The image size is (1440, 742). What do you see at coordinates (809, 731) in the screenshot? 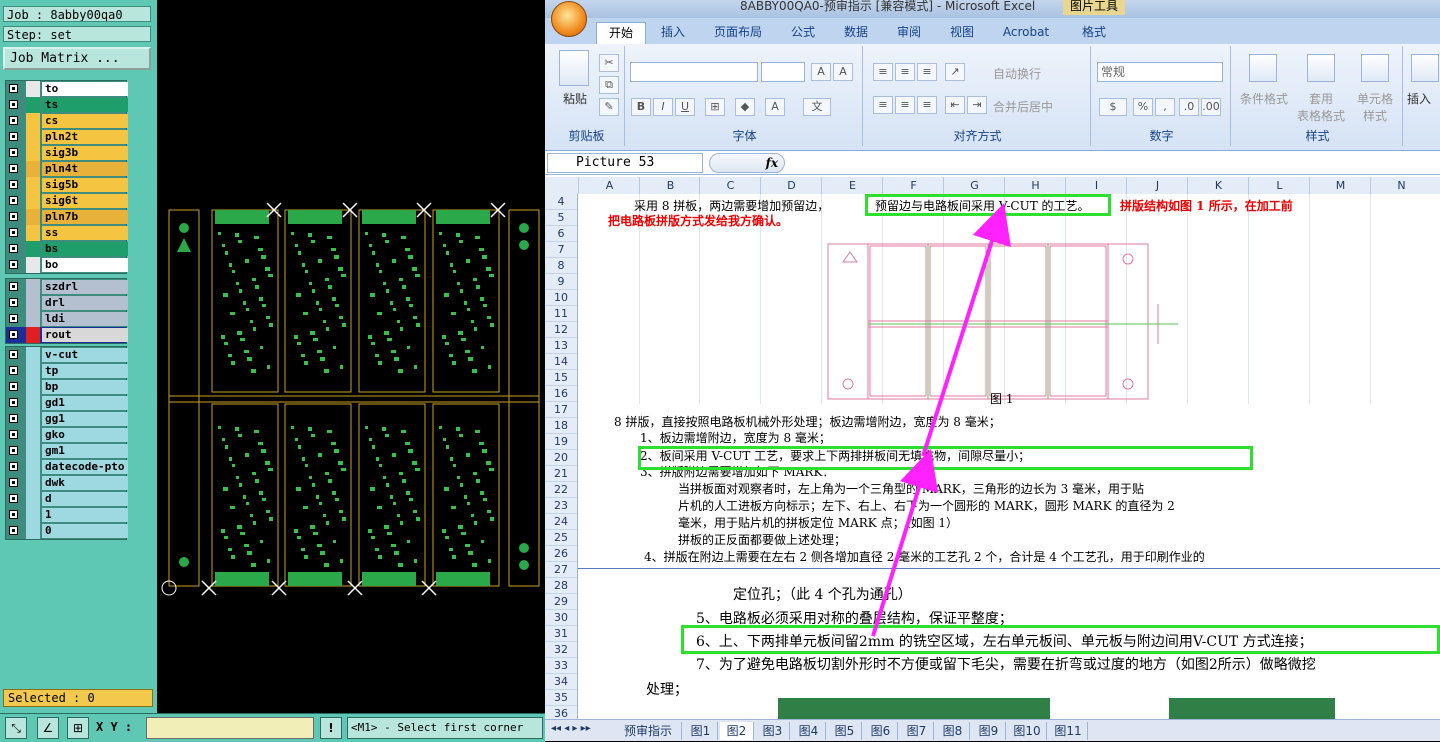
I see `sheet-tab: 图4` at bounding box center [809, 731].